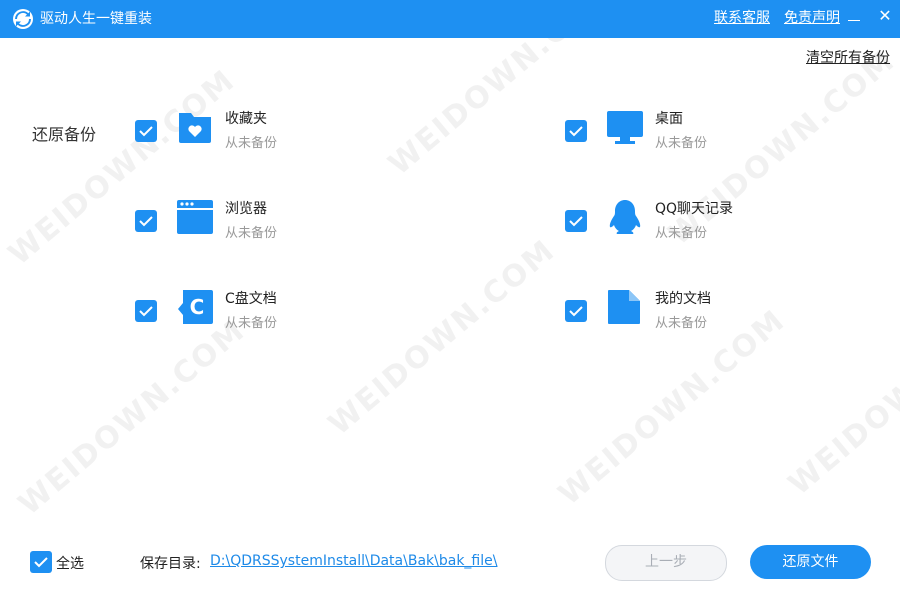 The height and width of the screenshot is (600, 900). I want to click on checkbox-desktop, so click(576, 131).